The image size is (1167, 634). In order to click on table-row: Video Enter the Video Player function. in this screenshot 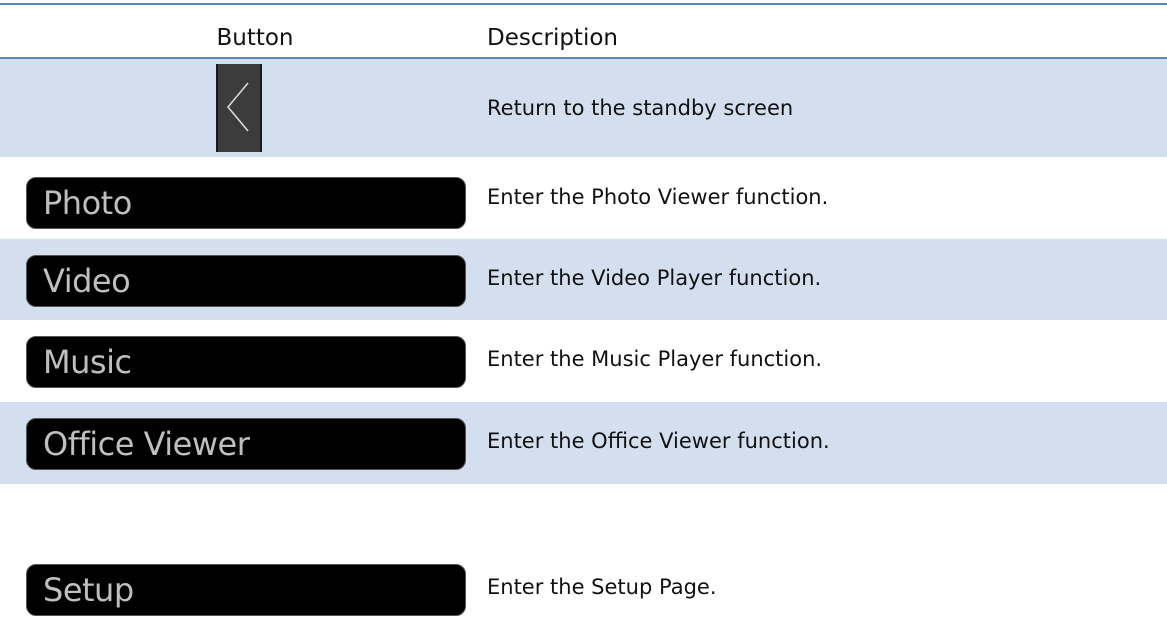, I will do `click(583, 279)`.